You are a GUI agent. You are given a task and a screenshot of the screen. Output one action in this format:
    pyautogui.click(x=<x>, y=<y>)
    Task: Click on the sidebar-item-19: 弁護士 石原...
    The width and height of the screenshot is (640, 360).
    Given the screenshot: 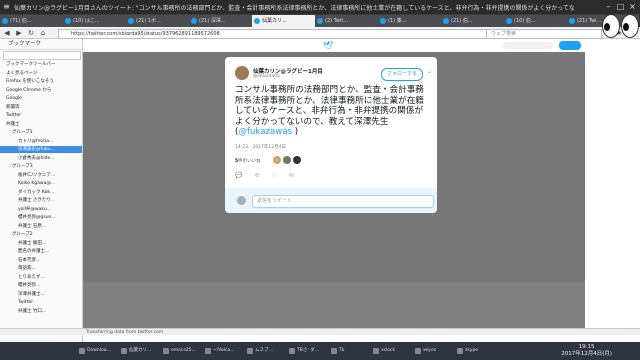 What is the action you would take?
    pyautogui.click(x=41, y=226)
    